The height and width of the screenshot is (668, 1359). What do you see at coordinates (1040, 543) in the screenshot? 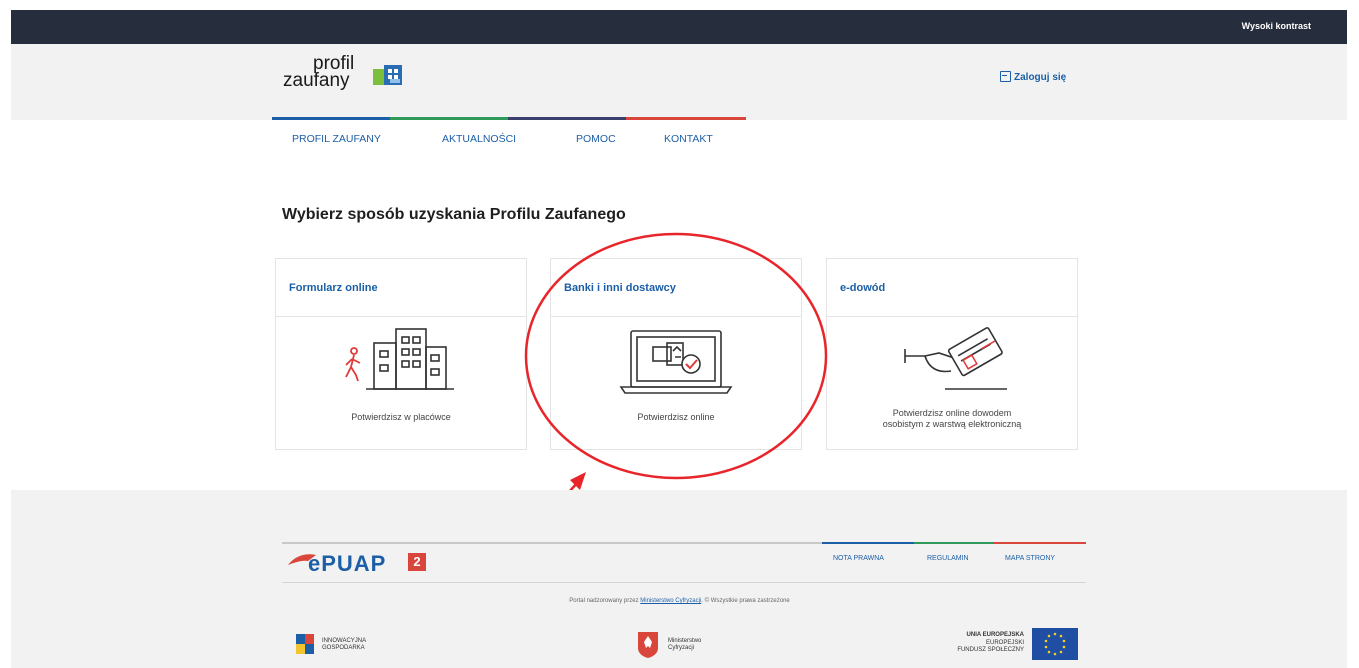
I see `footer-line-red` at bounding box center [1040, 543].